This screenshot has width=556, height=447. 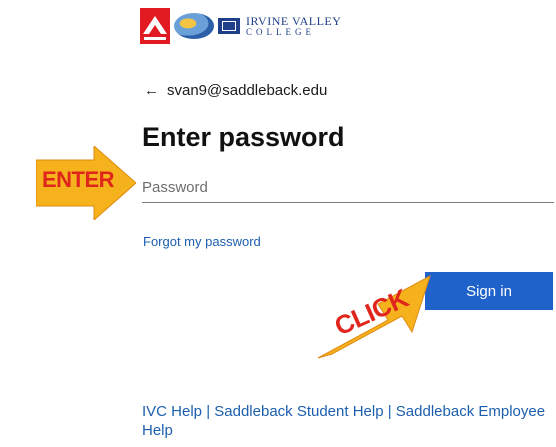 I want to click on back-arrow-icon: ←, so click(x=151, y=90).